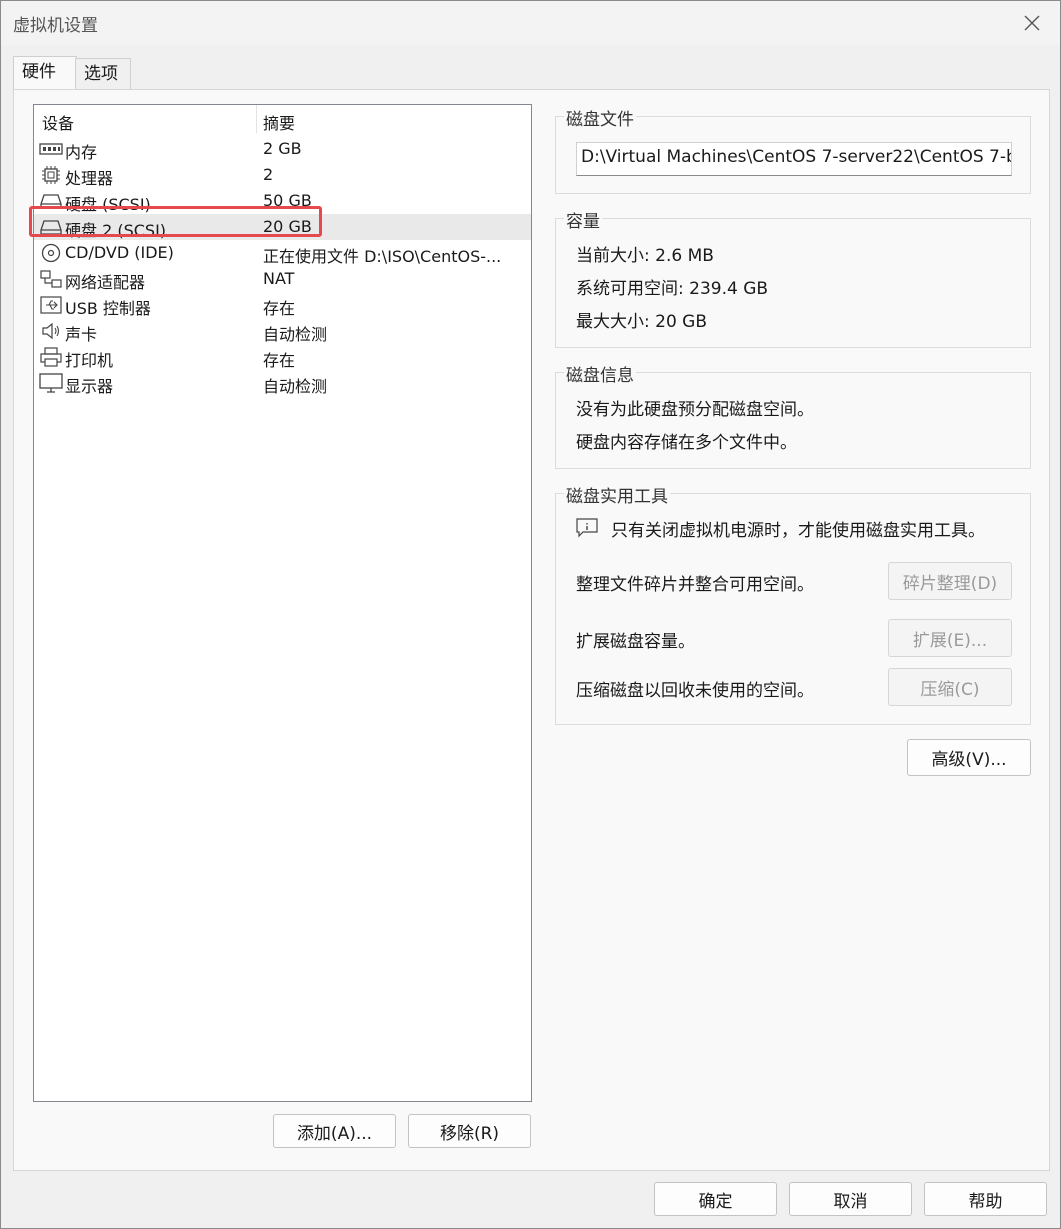 The height and width of the screenshot is (1229, 1061). What do you see at coordinates (116, 230) in the screenshot?
I see `device-name: 硬盘 2 (SCSI)` at bounding box center [116, 230].